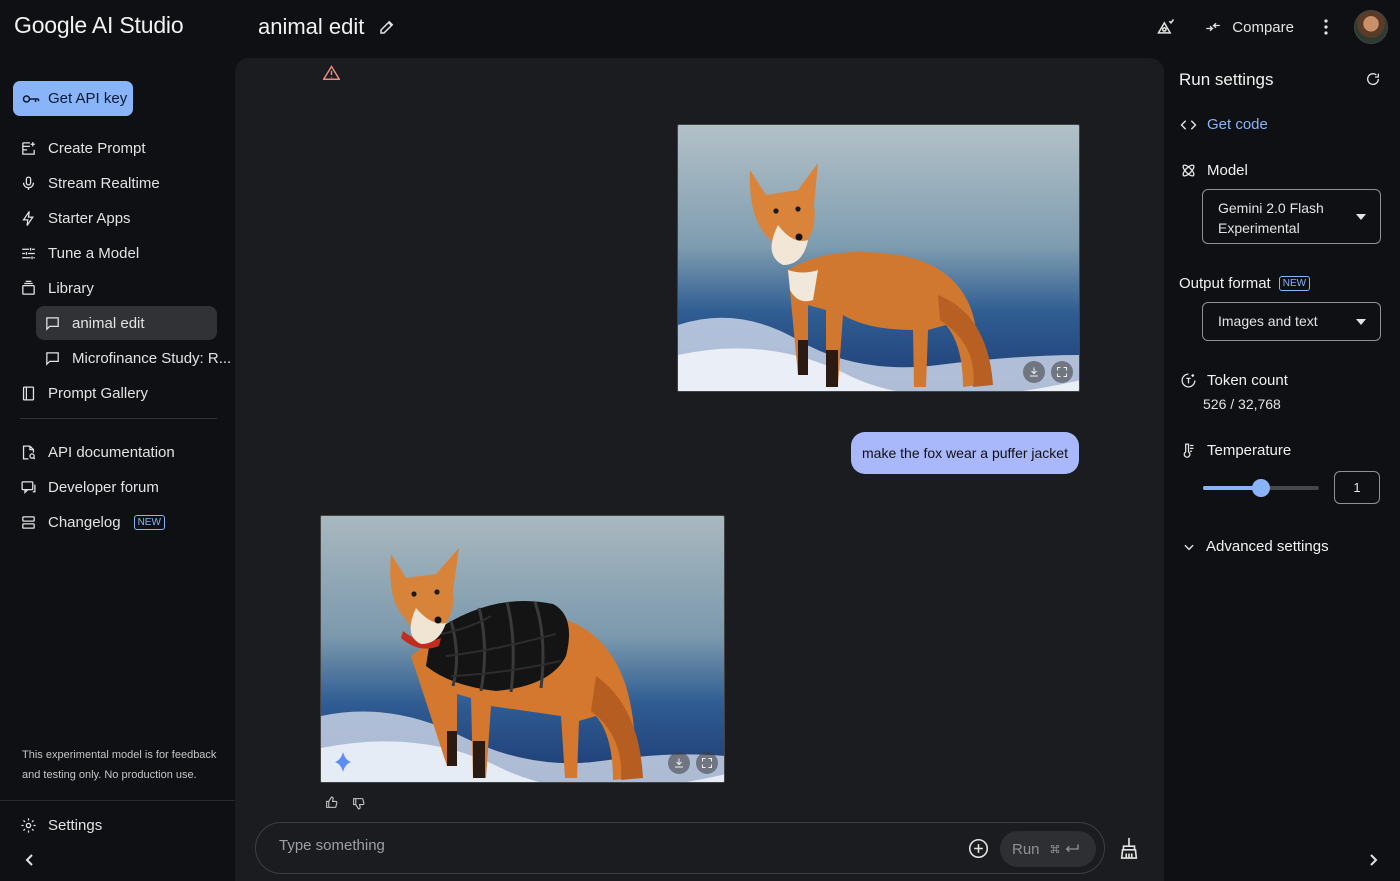 Image resolution: width=1400 pixels, height=881 pixels. I want to click on uploaded-fox-image, so click(878, 258).